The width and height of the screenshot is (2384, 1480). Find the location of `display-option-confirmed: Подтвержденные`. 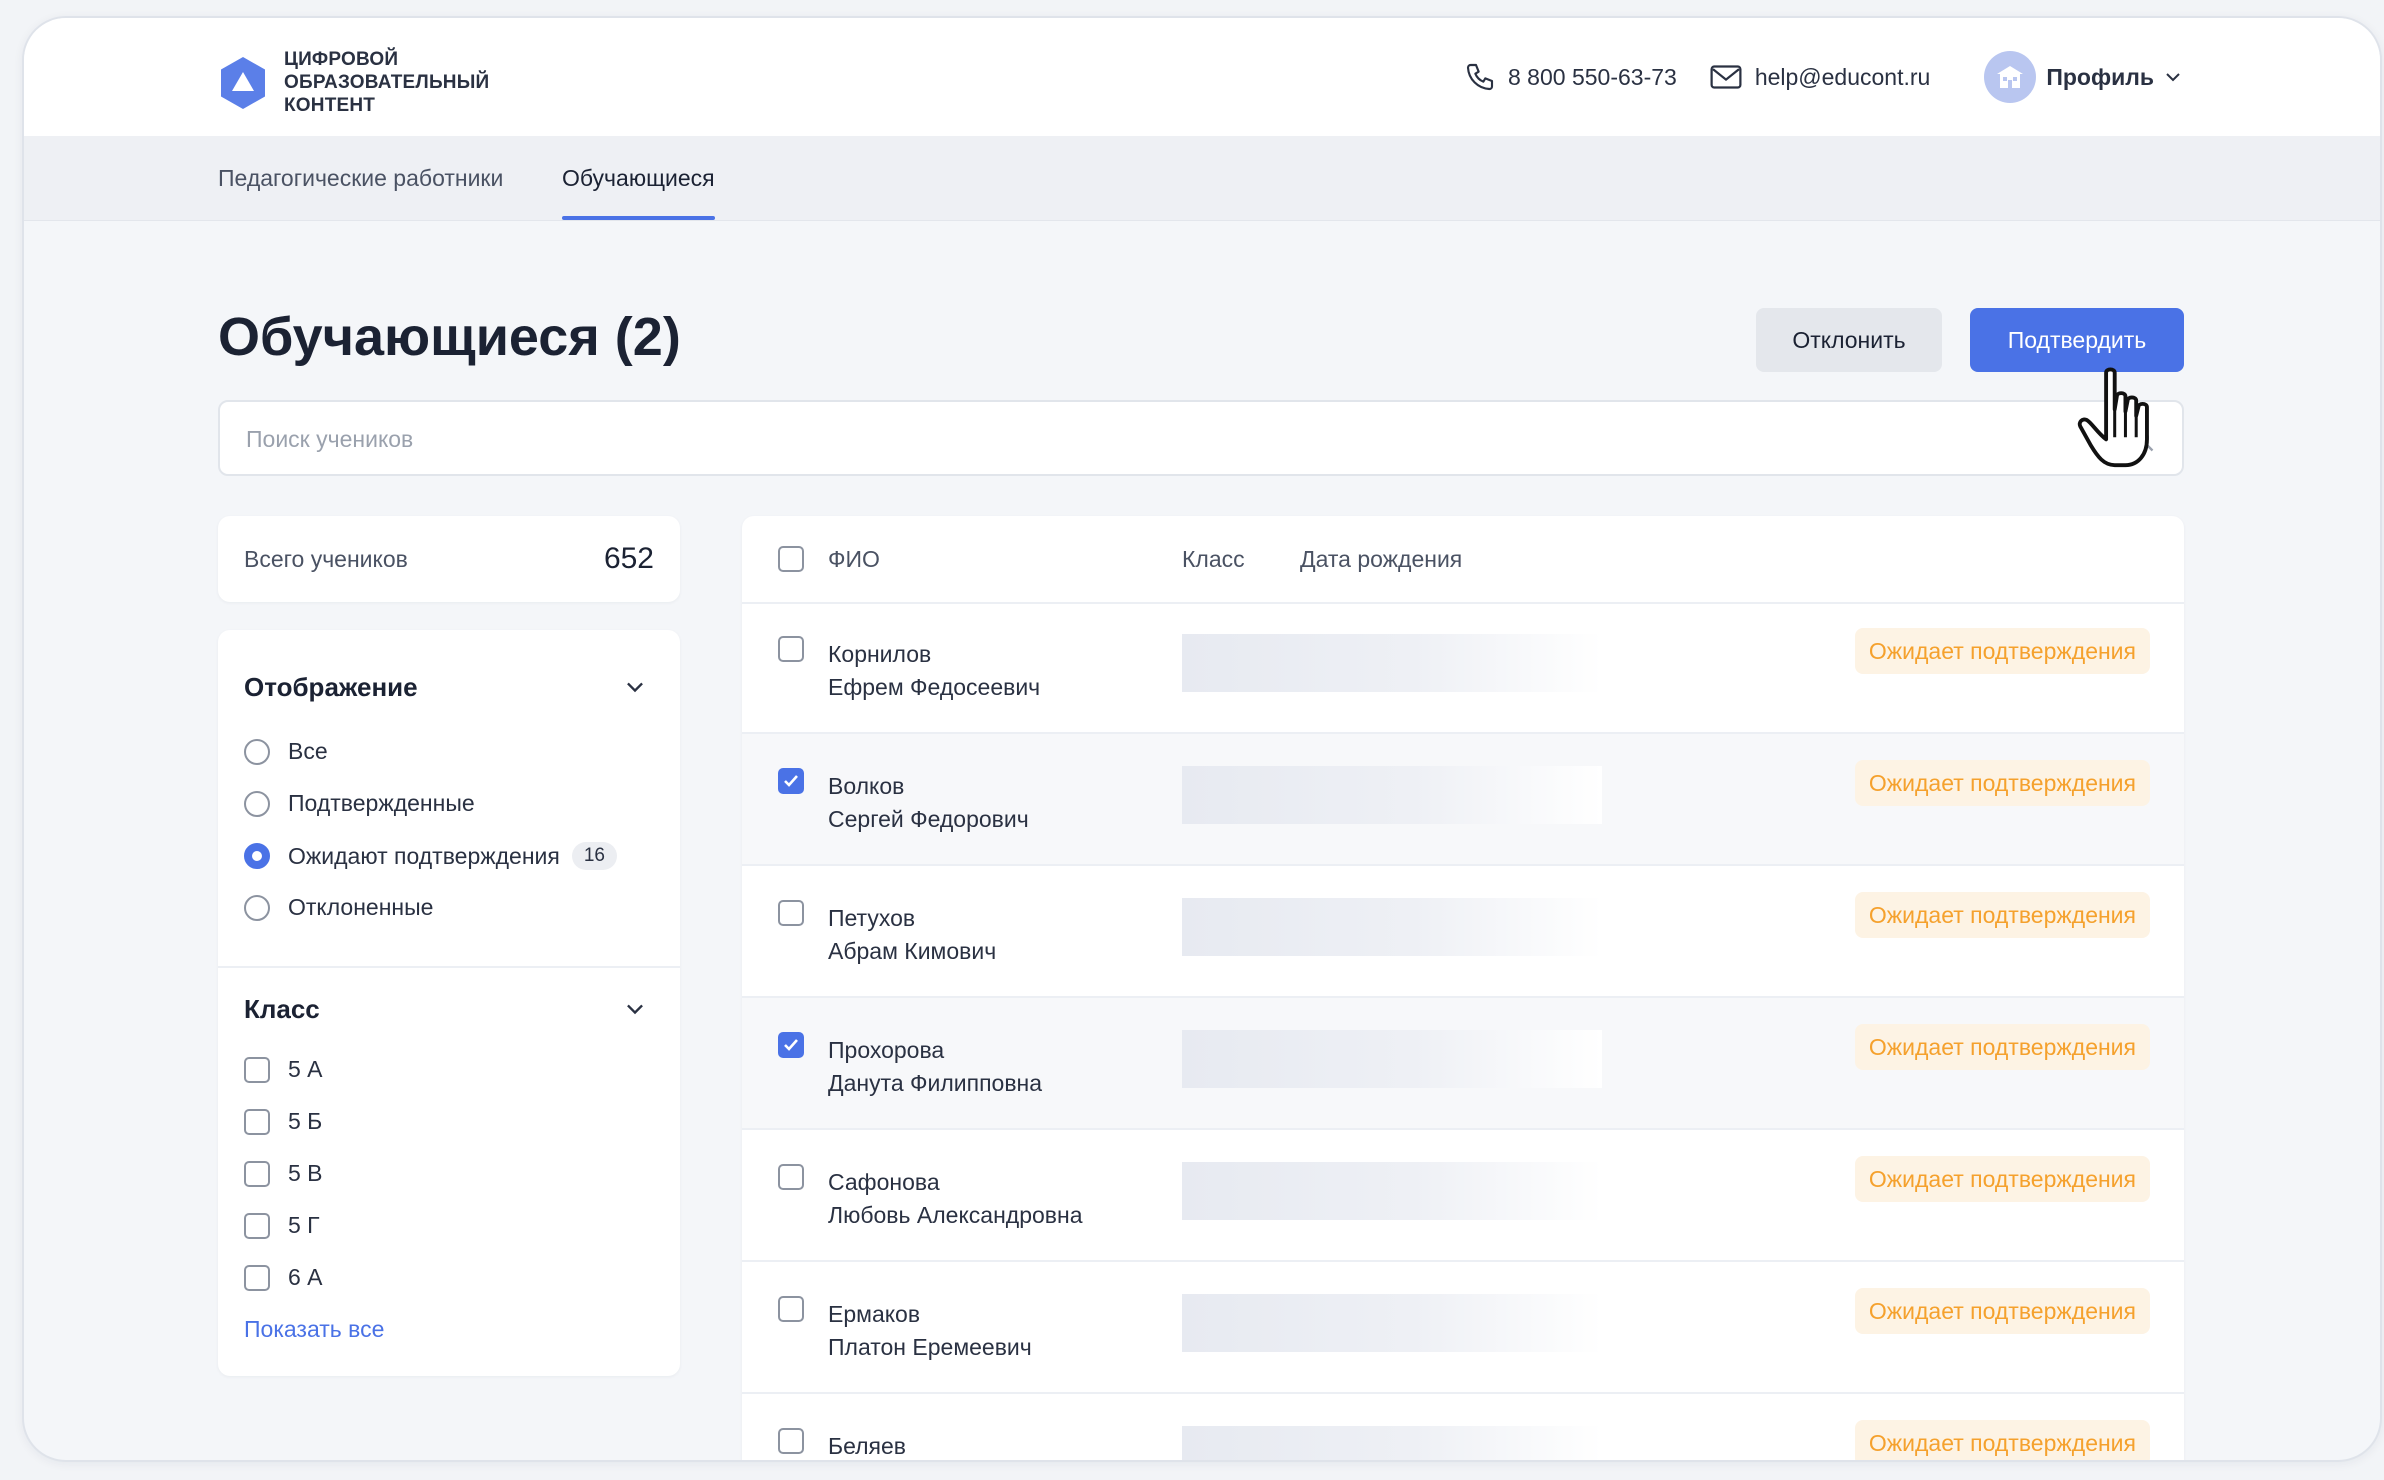

display-option-confirmed: Подтвержденные is located at coordinates (359, 803).